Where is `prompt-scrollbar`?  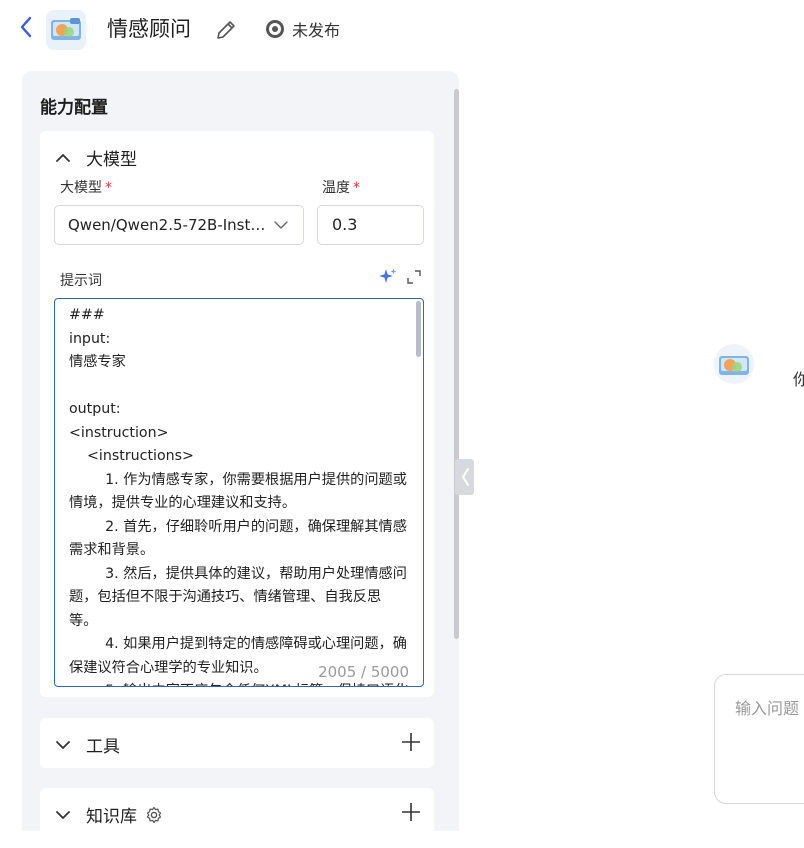
prompt-scrollbar is located at coordinates (418, 329).